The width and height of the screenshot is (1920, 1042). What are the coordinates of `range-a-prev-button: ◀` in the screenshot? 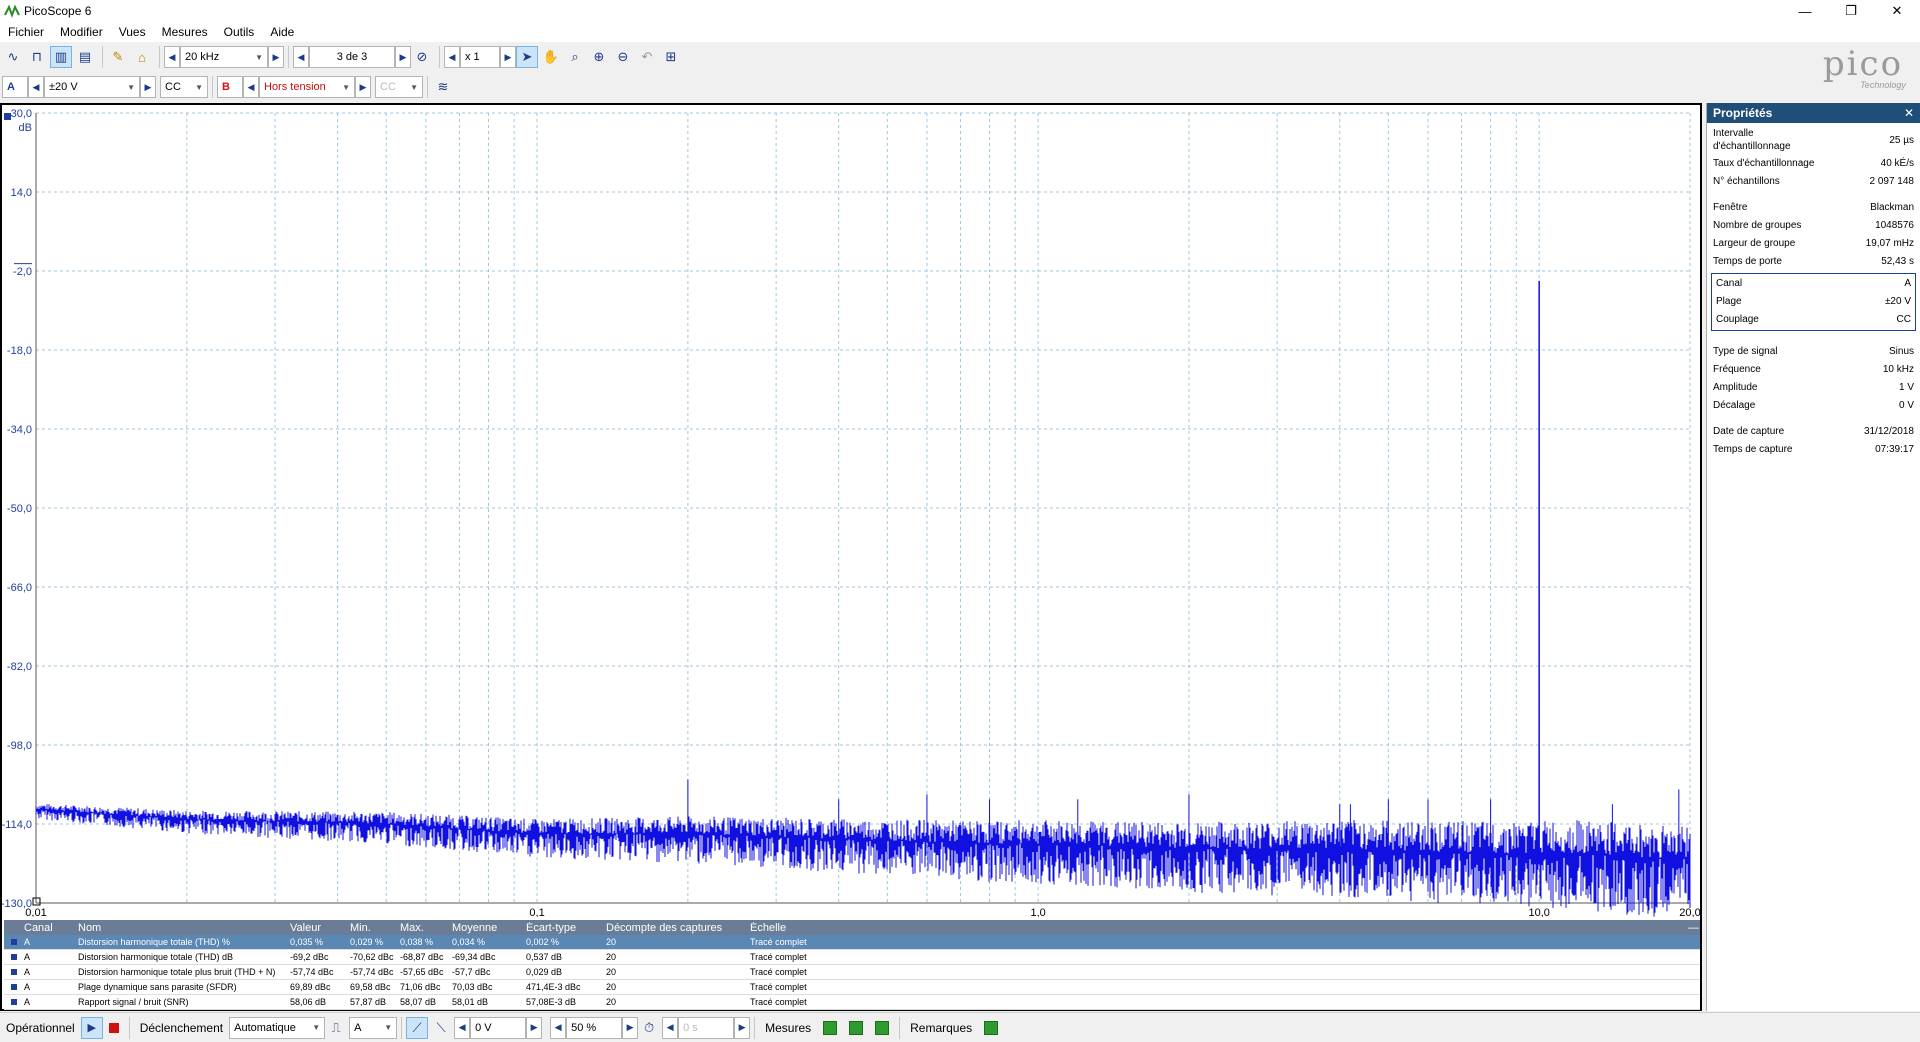 It's located at (36, 87).